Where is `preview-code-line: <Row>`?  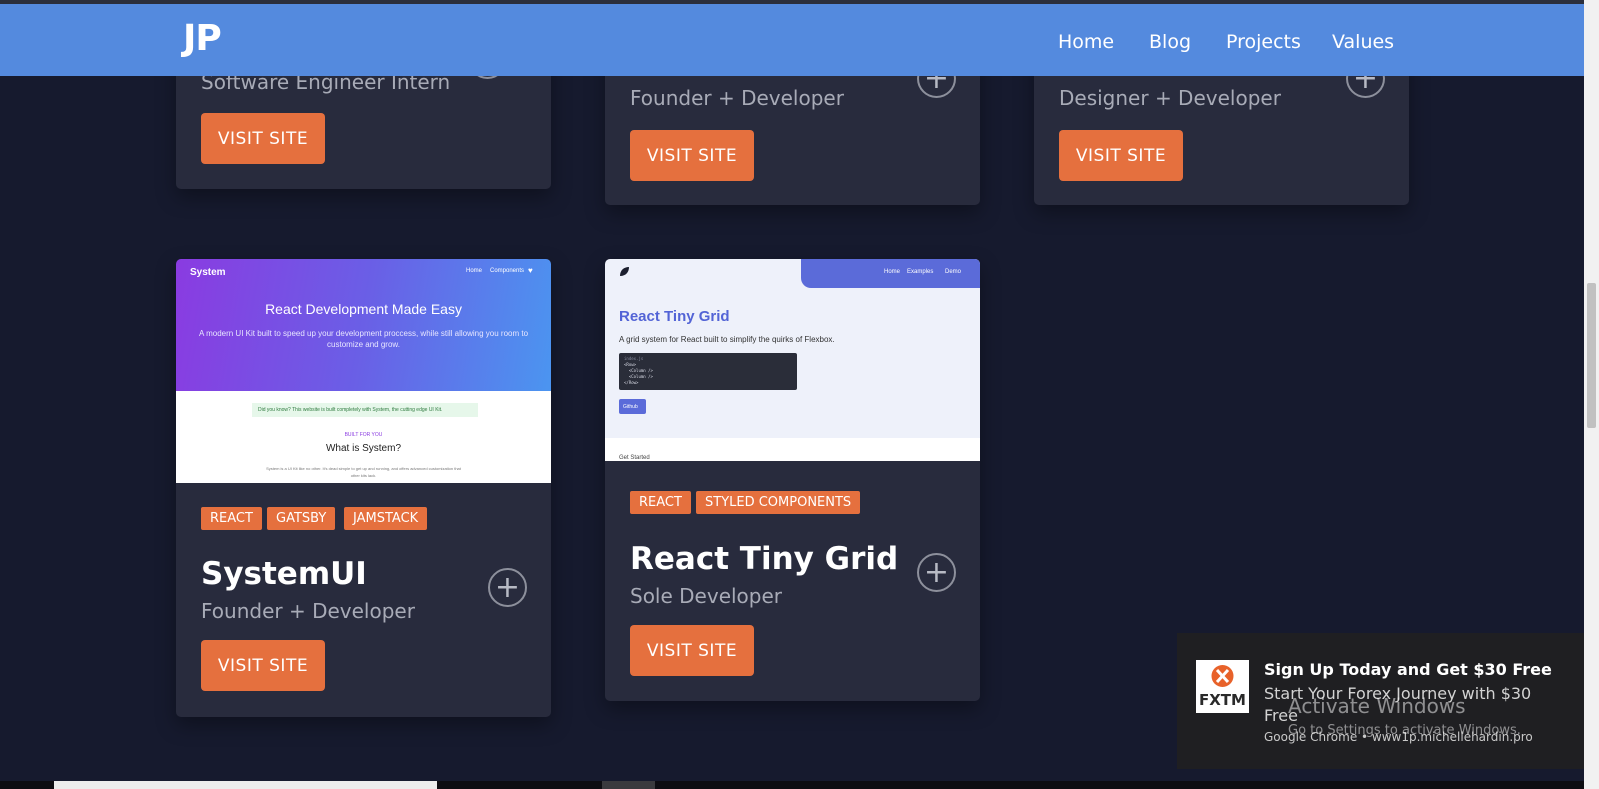
preview-code-line: <Row> is located at coordinates (630, 364).